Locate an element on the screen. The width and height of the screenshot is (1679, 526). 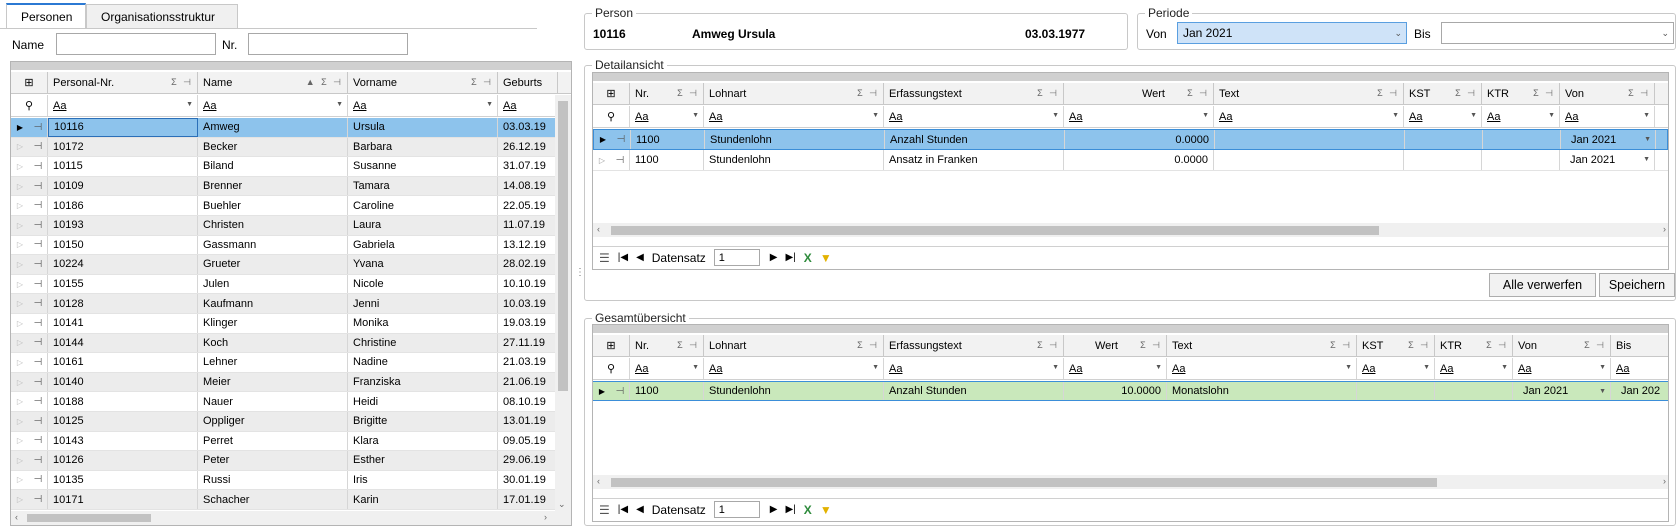
cell-vorname: Yvana is located at coordinates (423, 264).